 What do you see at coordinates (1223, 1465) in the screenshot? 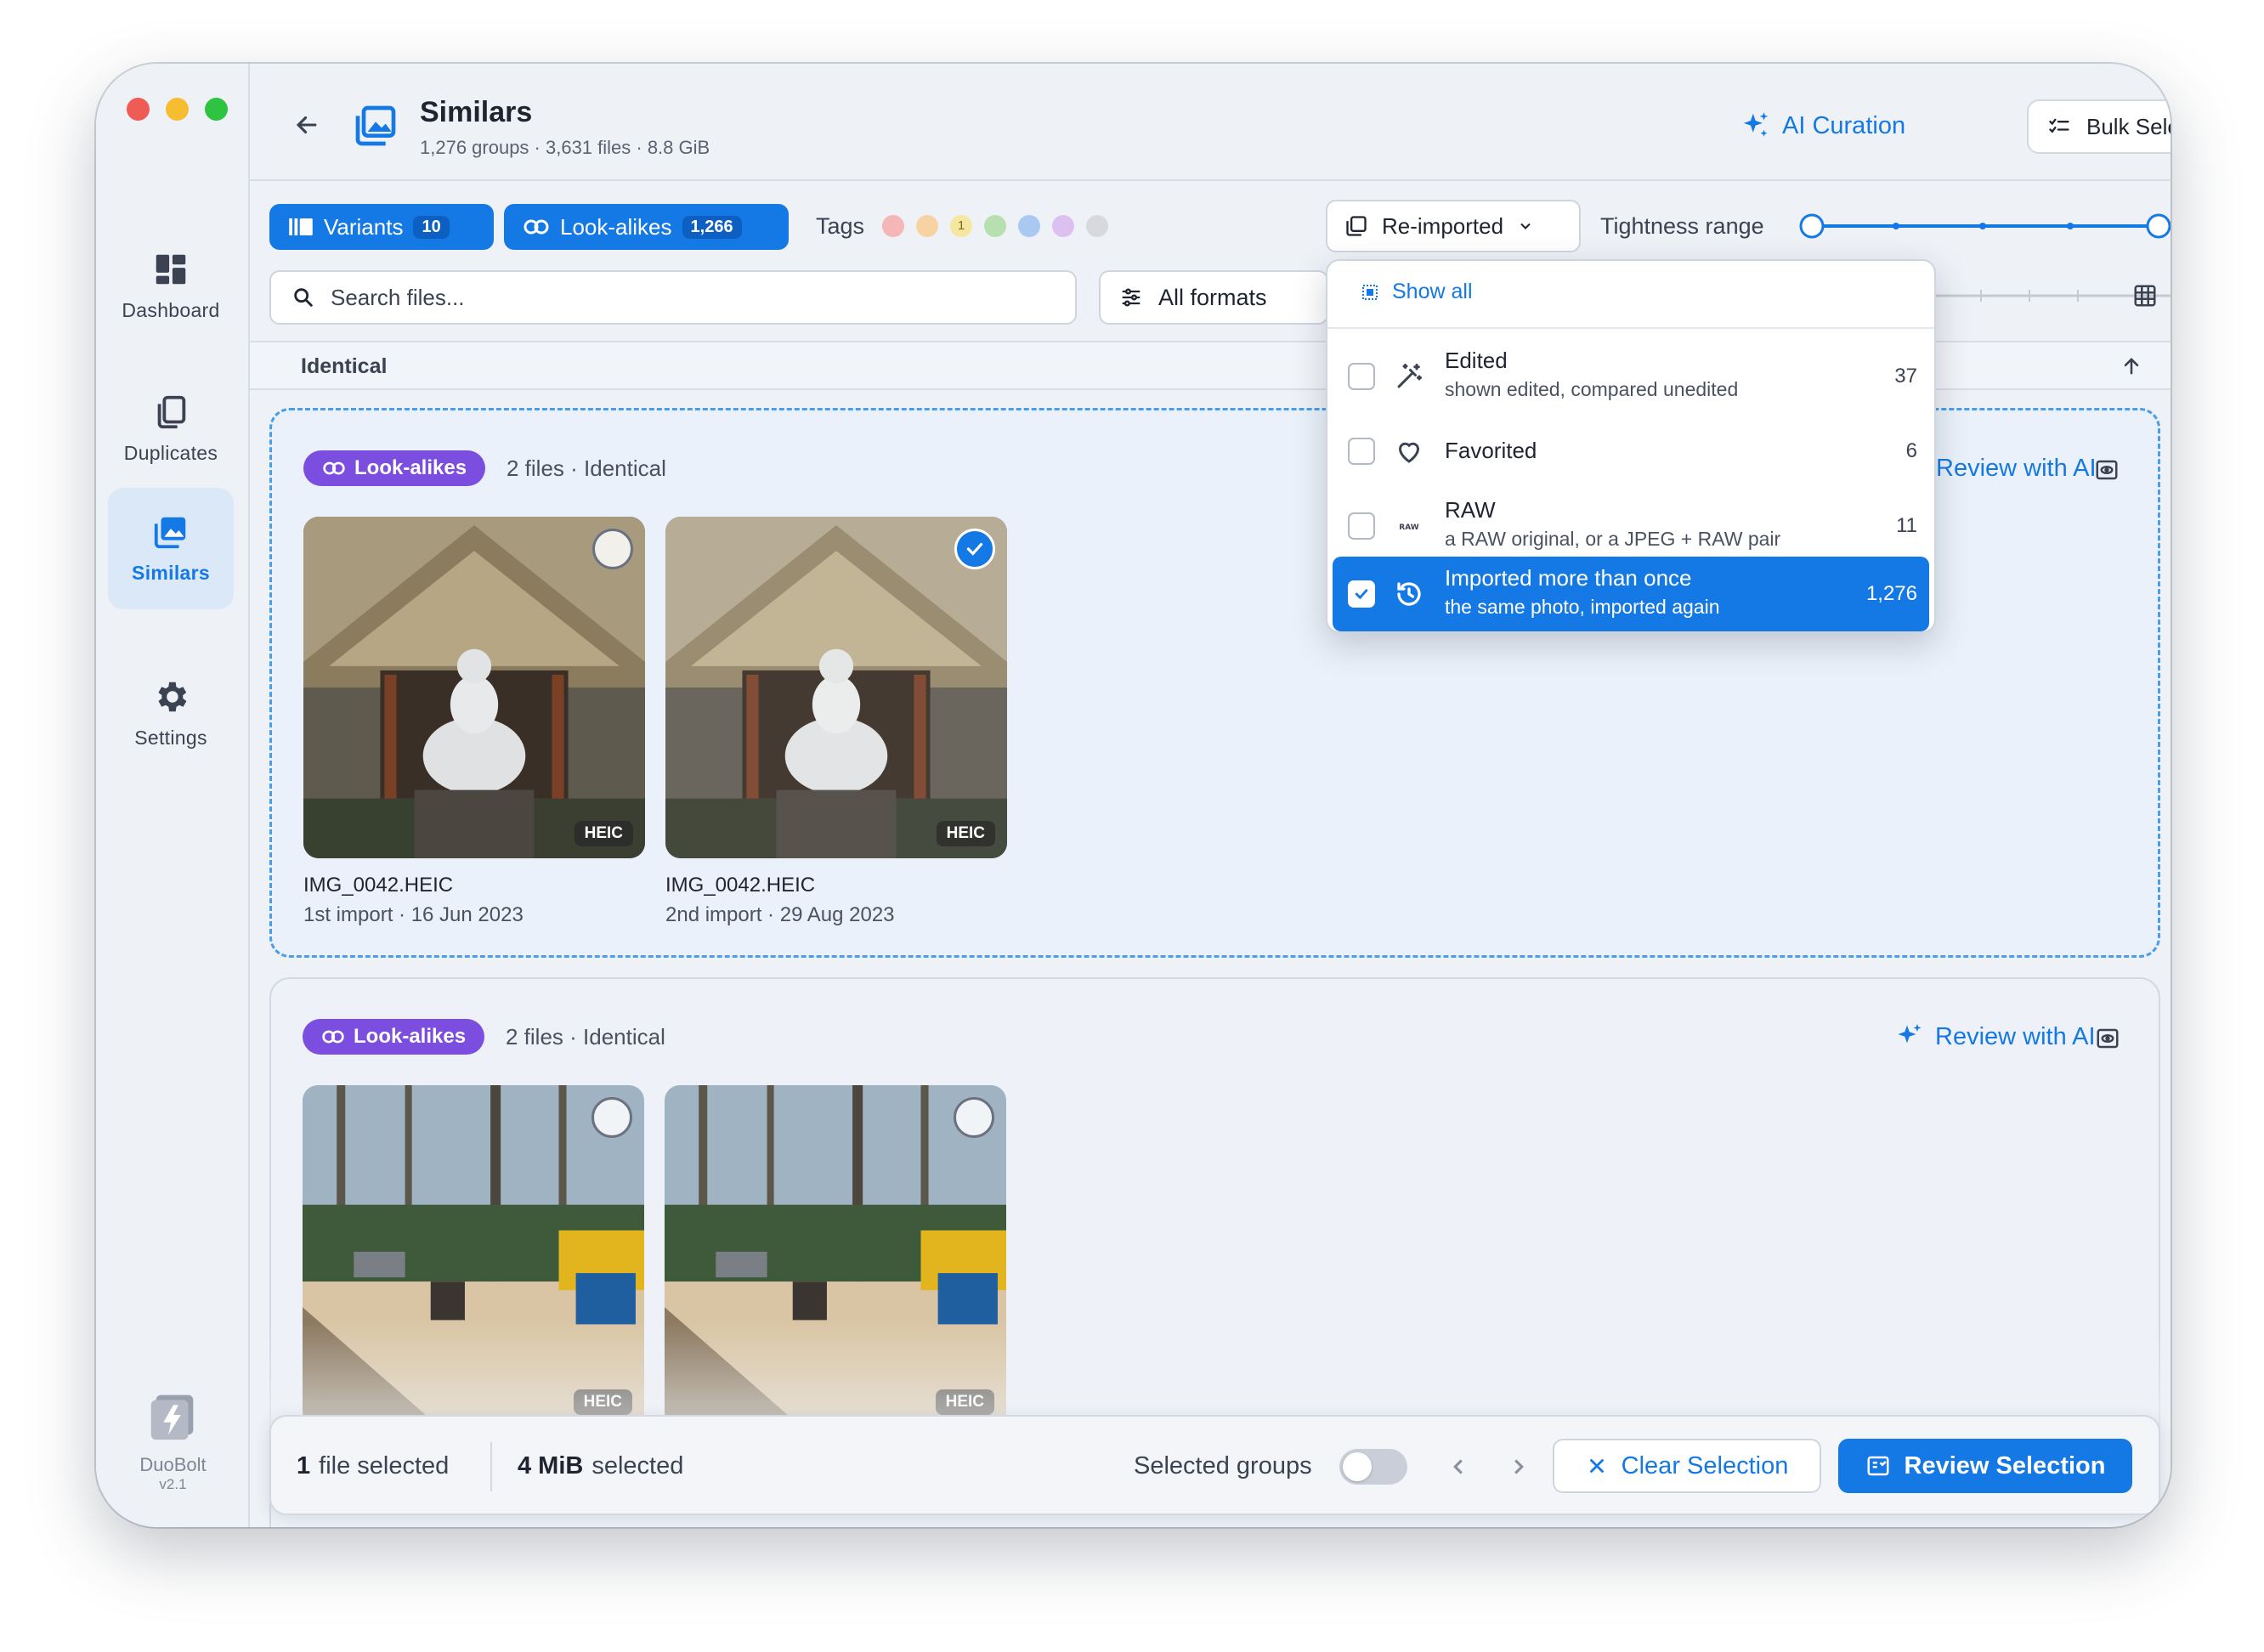
I see `selected-groups-label: Selected groups` at bounding box center [1223, 1465].